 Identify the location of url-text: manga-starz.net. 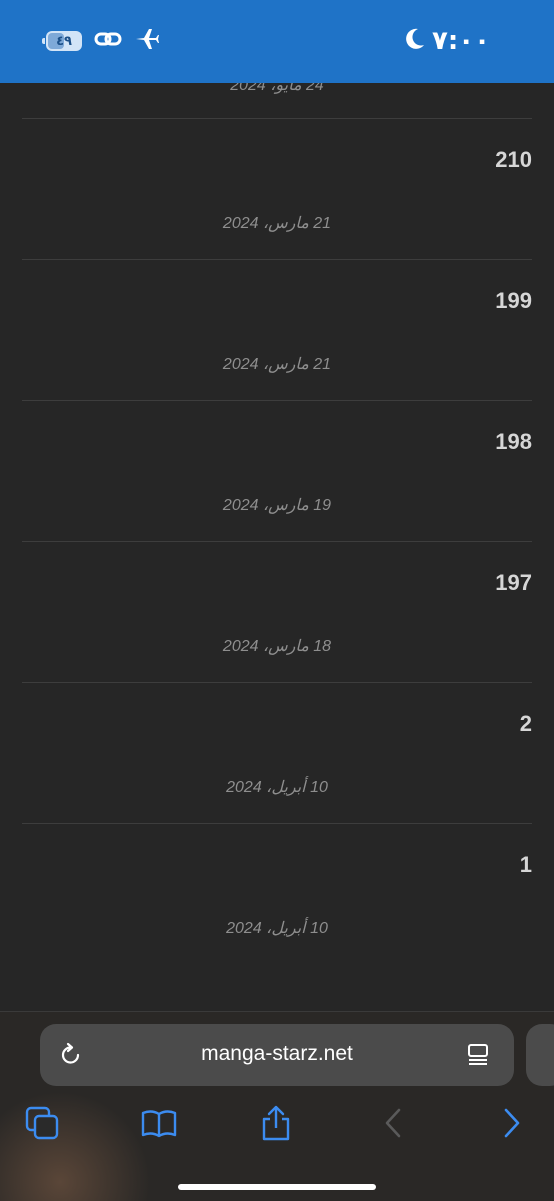
(277, 1054).